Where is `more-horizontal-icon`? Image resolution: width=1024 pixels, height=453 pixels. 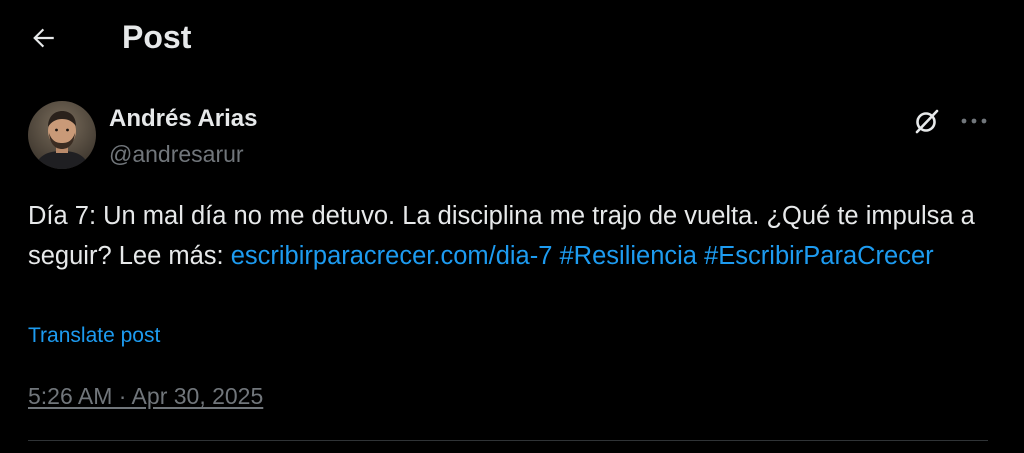
more-horizontal-icon is located at coordinates (974, 121).